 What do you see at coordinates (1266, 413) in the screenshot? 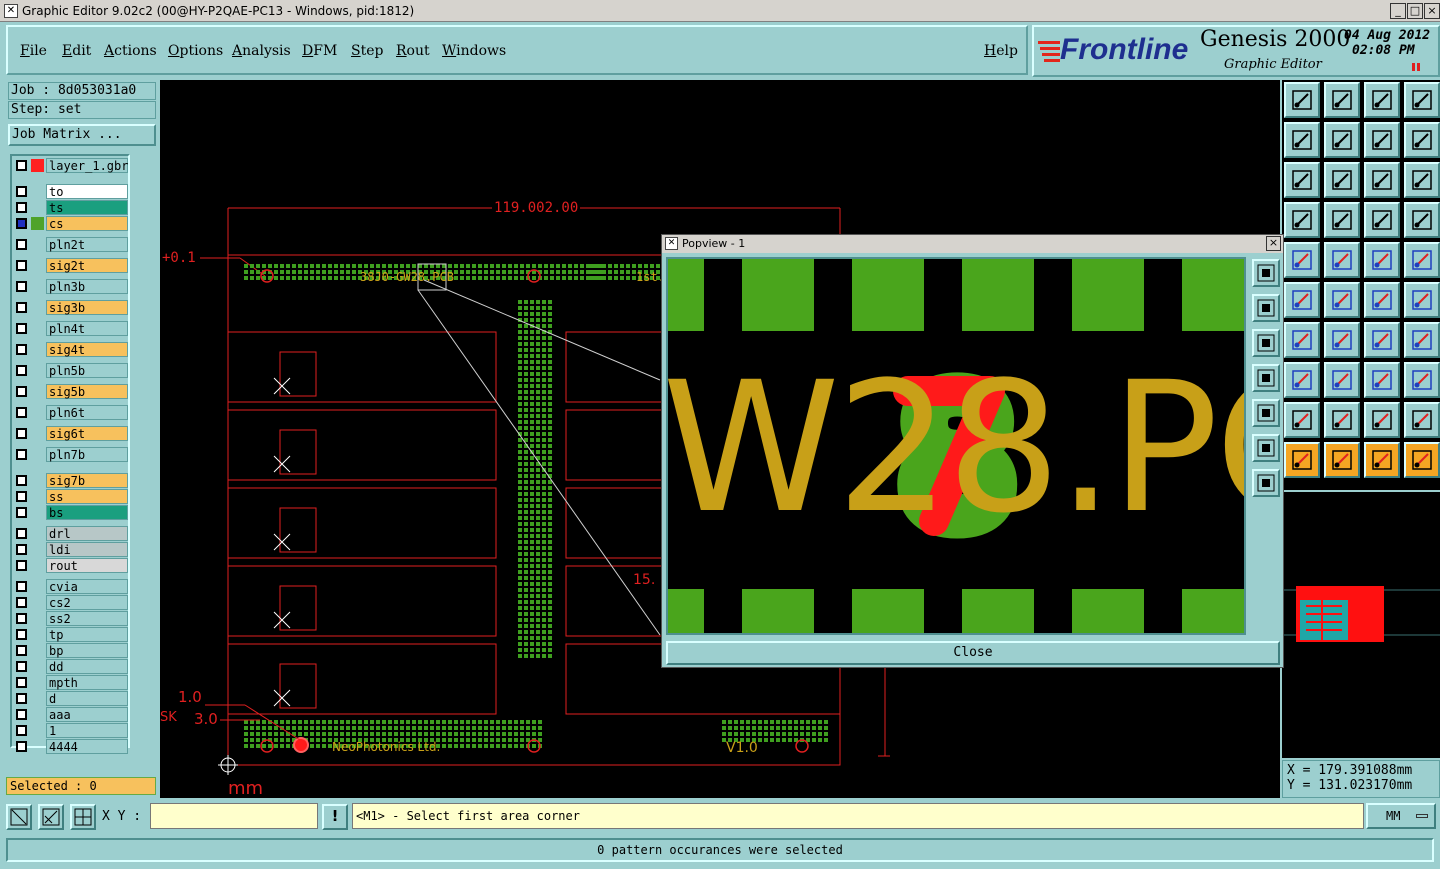
I see `popview-page-right-button` at bounding box center [1266, 413].